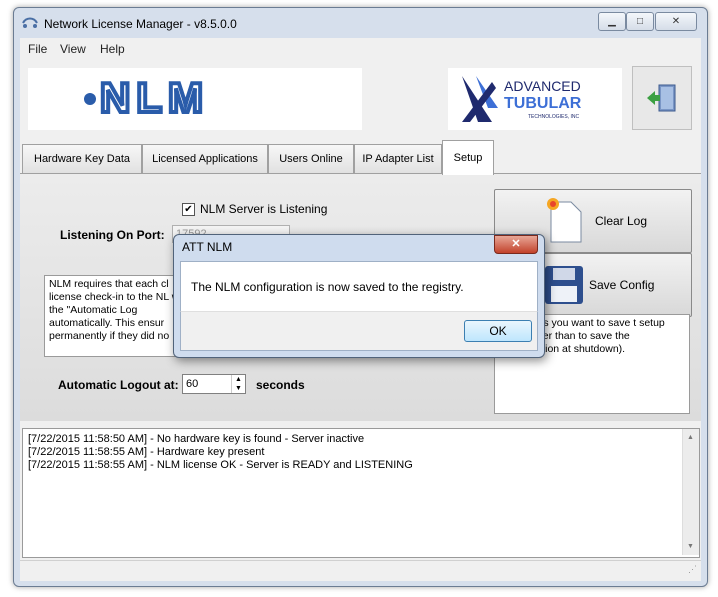  What do you see at coordinates (612, 21) in the screenshot?
I see `minimize-button: ▁` at bounding box center [612, 21].